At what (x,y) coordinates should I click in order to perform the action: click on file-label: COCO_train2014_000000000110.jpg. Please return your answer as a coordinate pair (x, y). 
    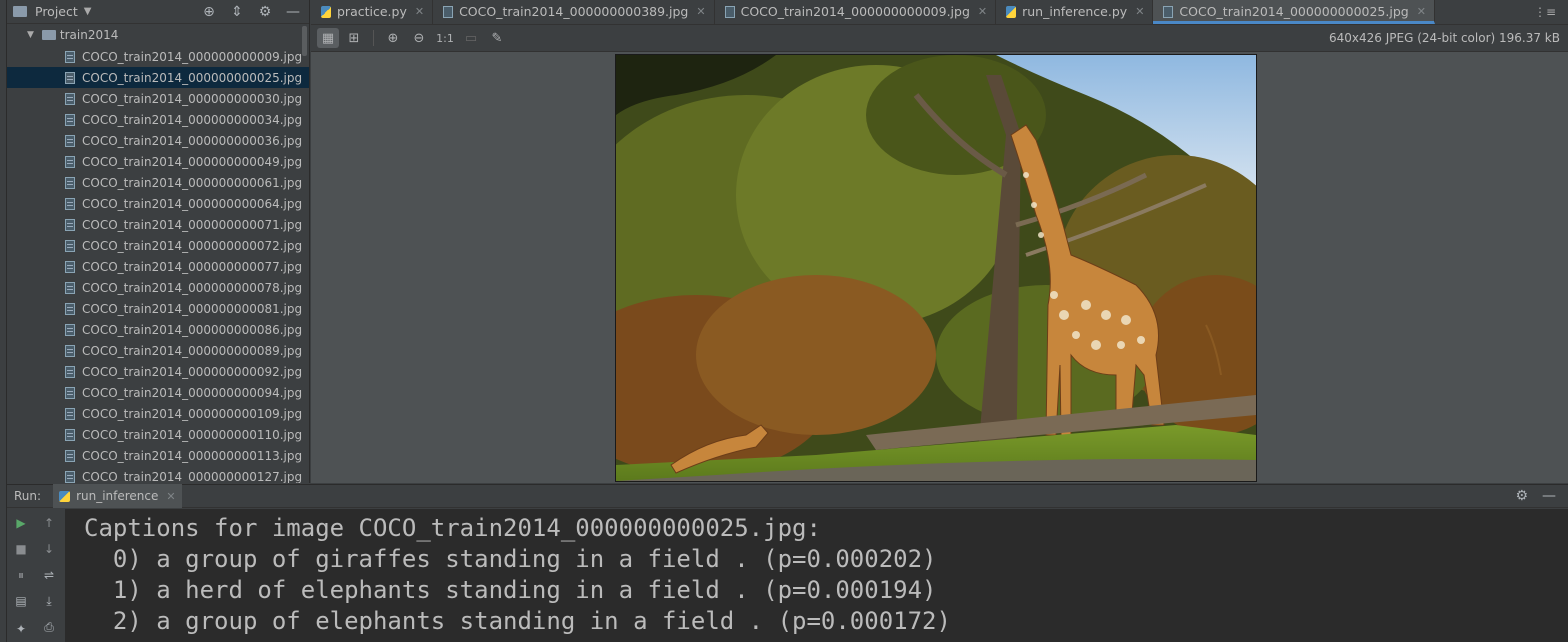
    Looking at the image, I should click on (192, 434).